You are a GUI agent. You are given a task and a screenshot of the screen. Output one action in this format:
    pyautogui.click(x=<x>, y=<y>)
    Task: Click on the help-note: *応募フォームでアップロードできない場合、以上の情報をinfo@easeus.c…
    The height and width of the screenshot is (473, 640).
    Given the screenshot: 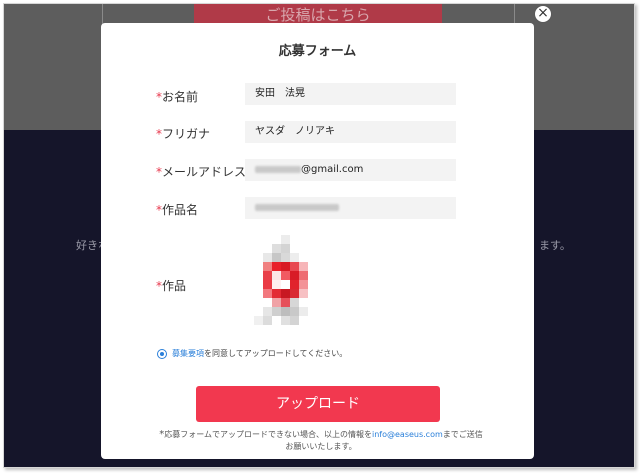 What is the action you would take?
    pyautogui.click(x=321, y=440)
    